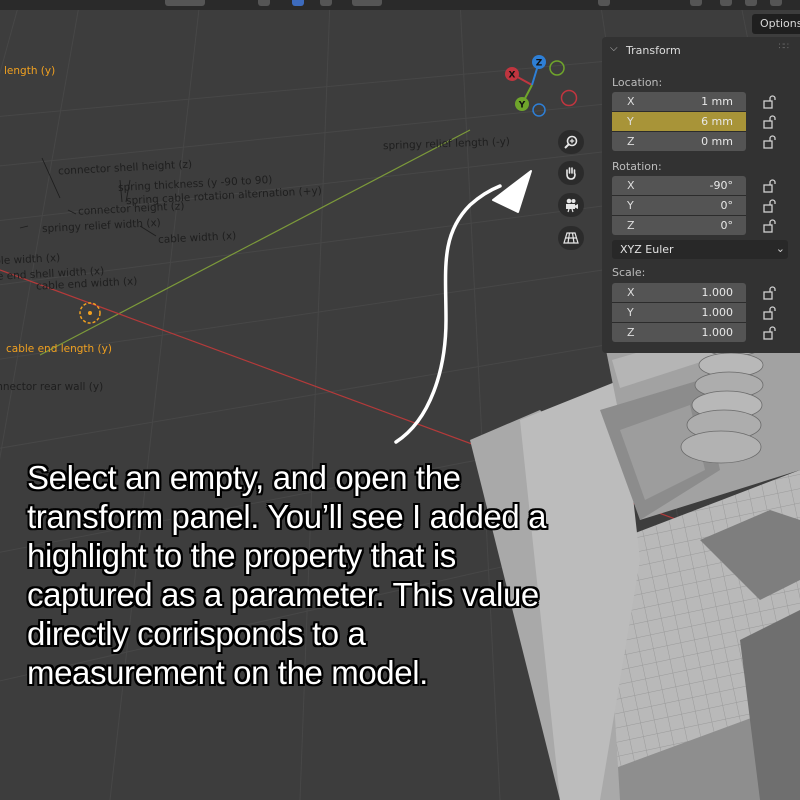 The image size is (800, 800). Describe the element at coordinates (637, 166) in the screenshot. I see `rotation-label: Rotation:` at that location.